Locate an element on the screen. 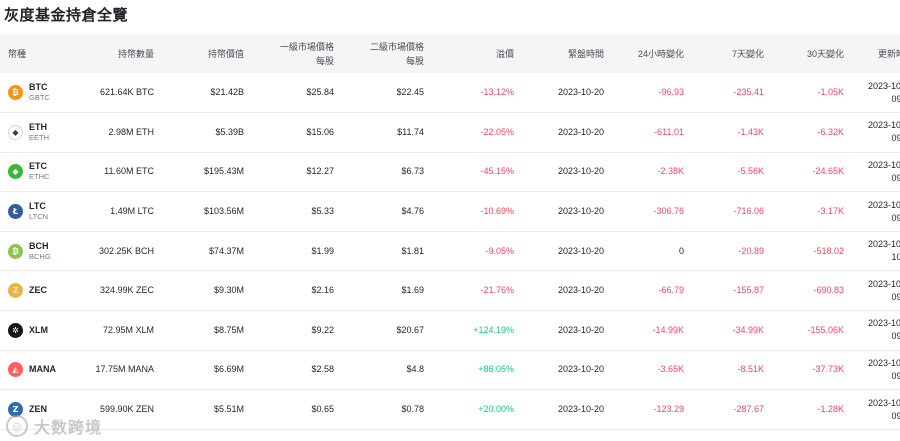 The image size is (900, 441). change-30d-cell: -6.32K is located at coordinates (830, 131).